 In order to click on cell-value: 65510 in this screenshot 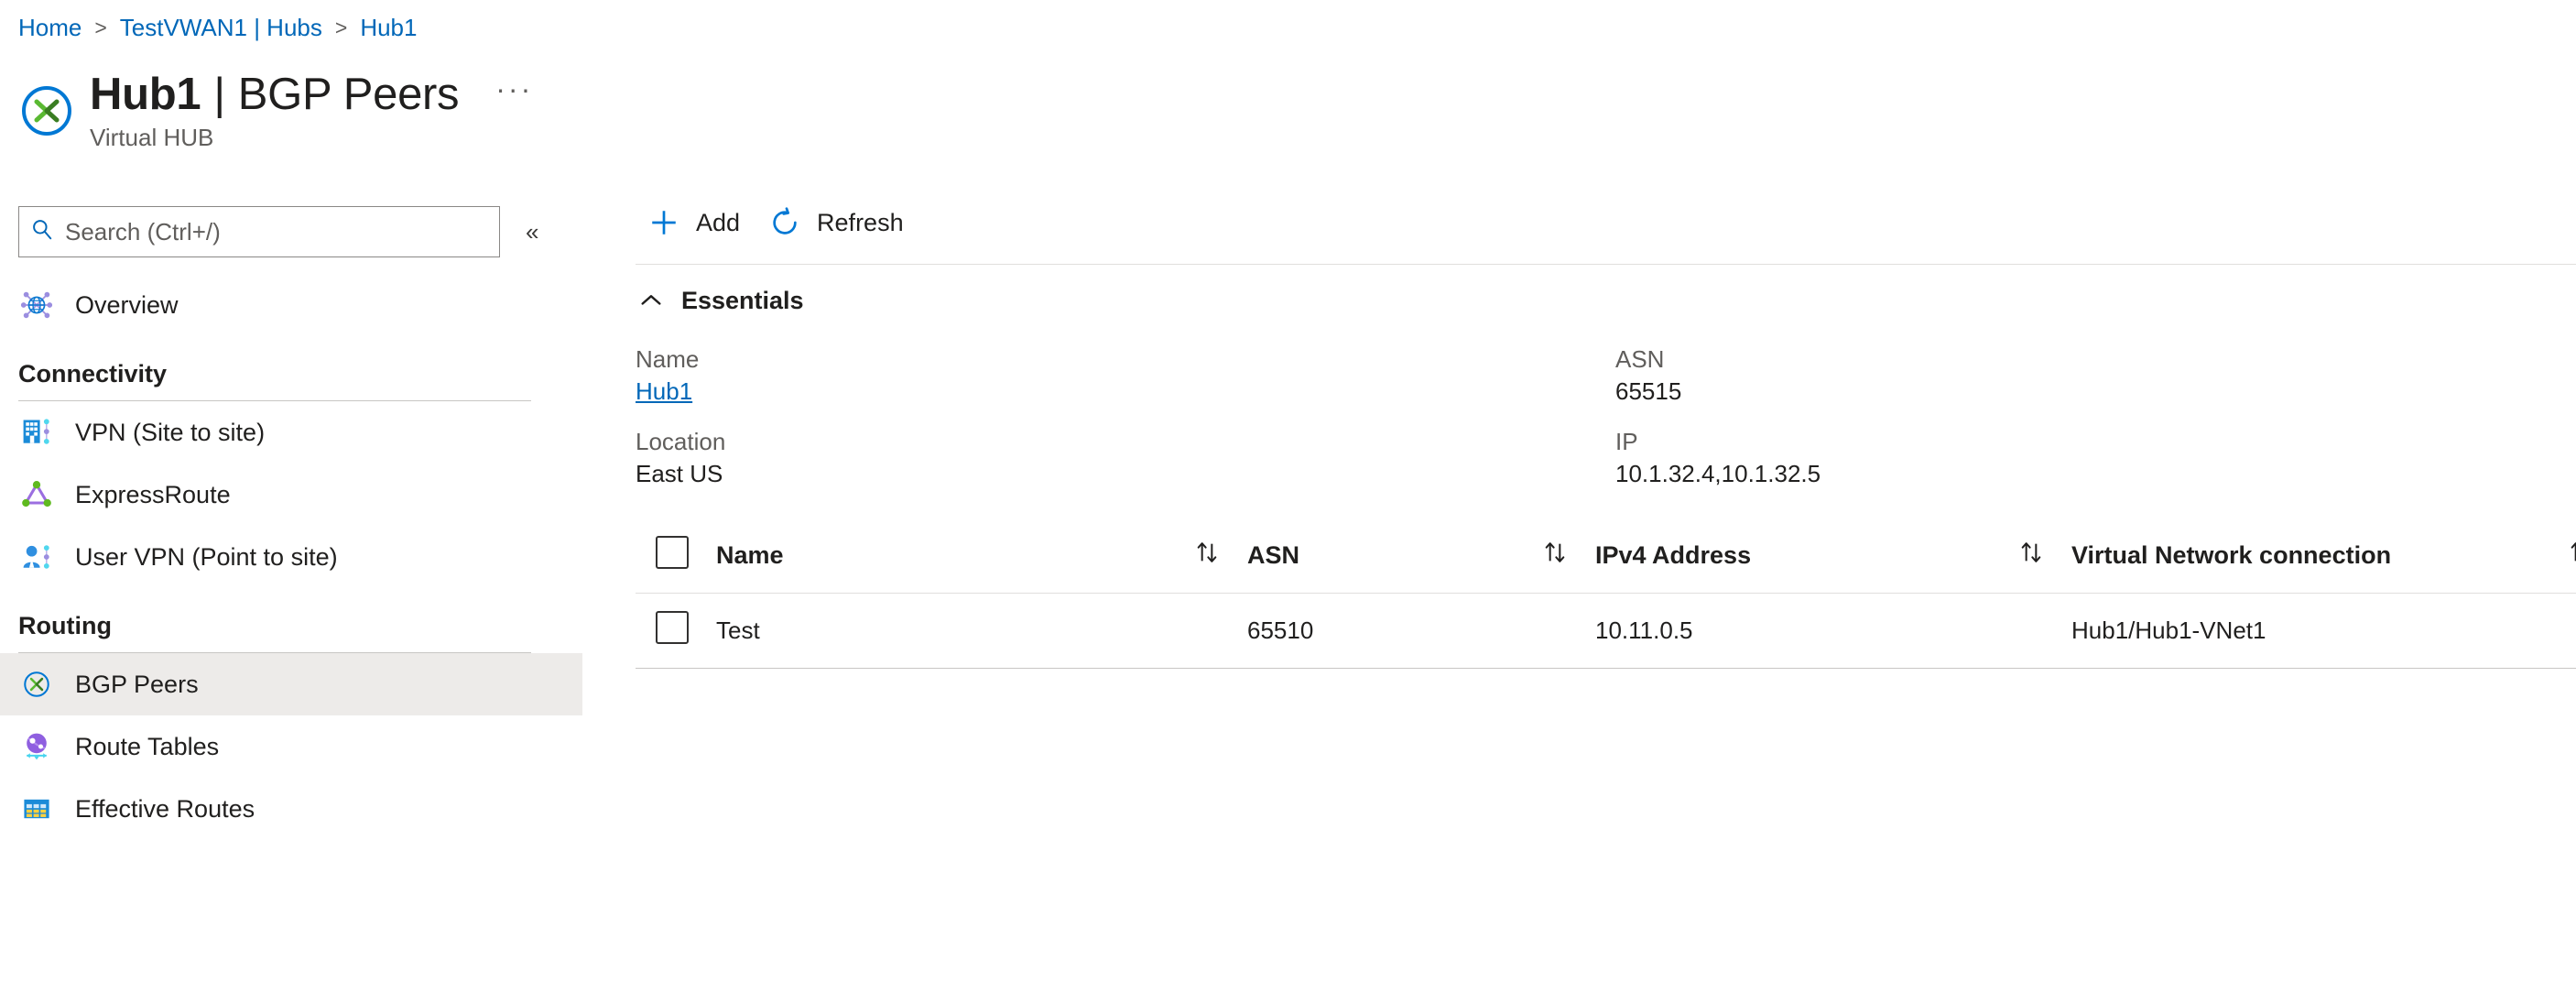, I will do `click(1280, 630)`.